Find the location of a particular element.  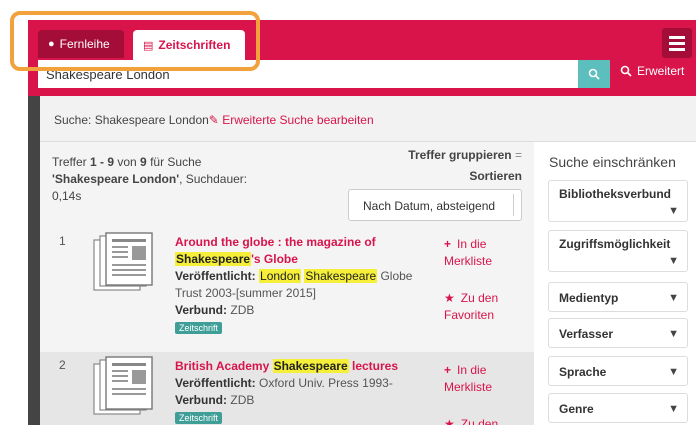

tab-fernleihe-label: Fernleihe is located at coordinates (84, 44).